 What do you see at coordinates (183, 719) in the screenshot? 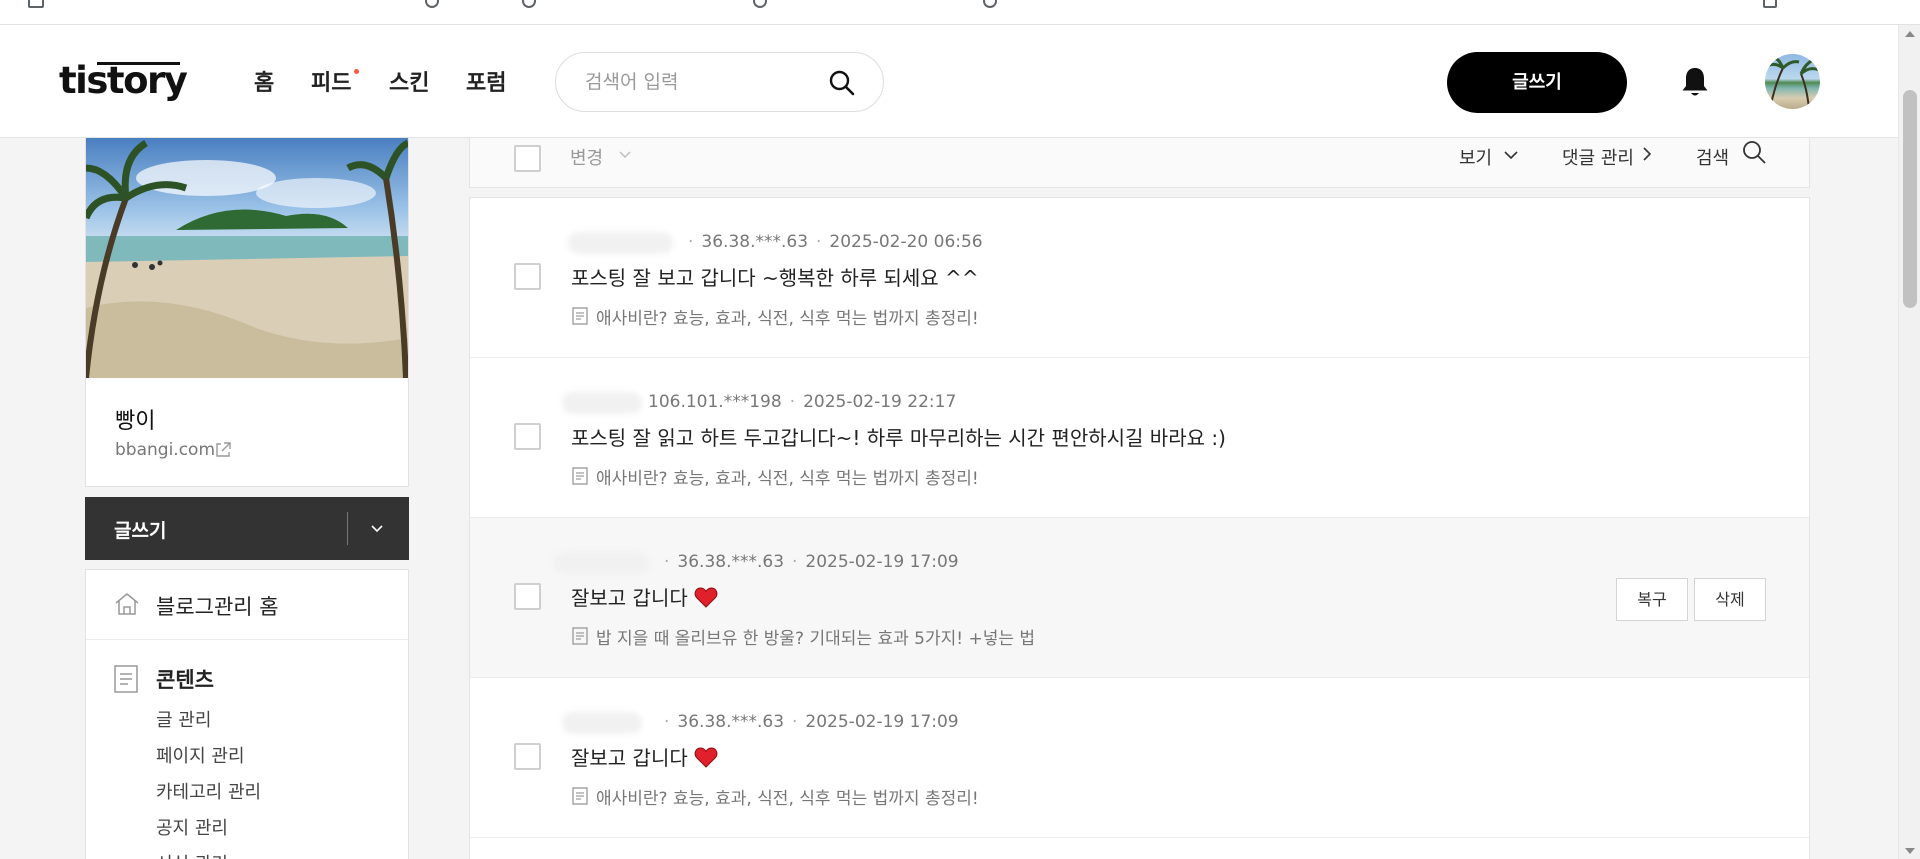
I see `menu-item-post-manage: 글 관리` at bounding box center [183, 719].